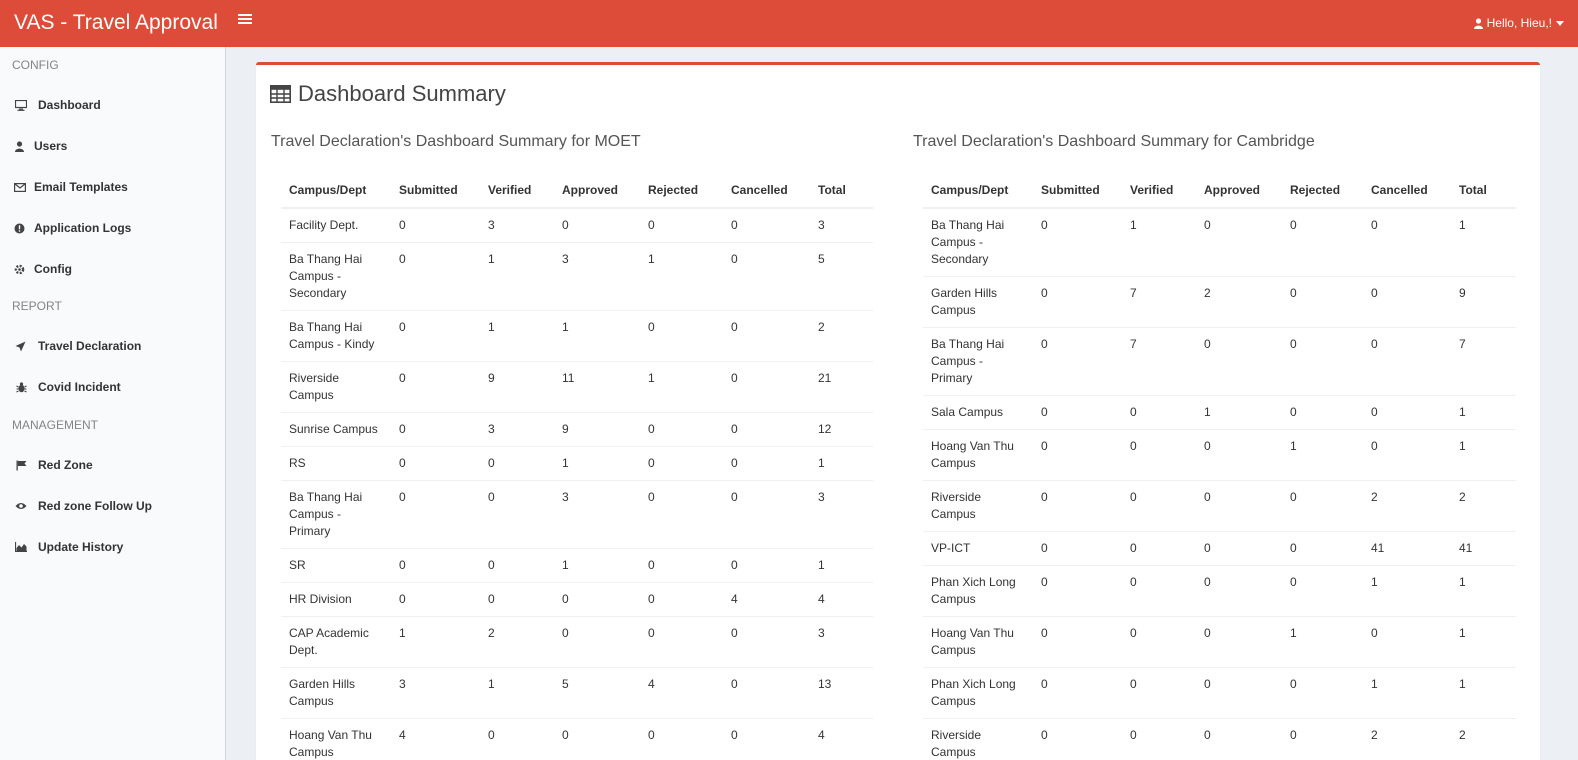  What do you see at coordinates (841, 693) in the screenshot?
I see `count-cell: 13` at bounding box center [841, 693].